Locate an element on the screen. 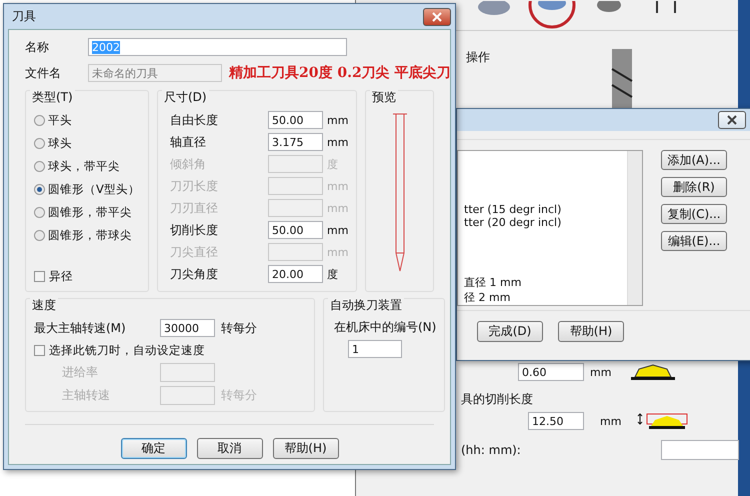 The height and width of the screenshot is (496, 750). dimension-label: 自由长度 is located at coordinates (194, 120).